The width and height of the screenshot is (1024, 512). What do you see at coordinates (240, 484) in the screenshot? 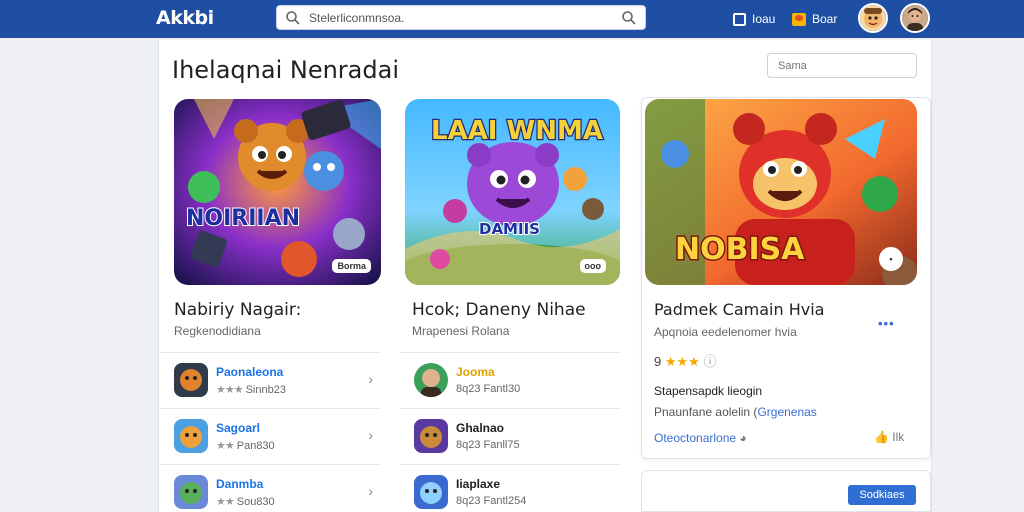
I see `app-name: Danmba` at bounding box center [240, 484].